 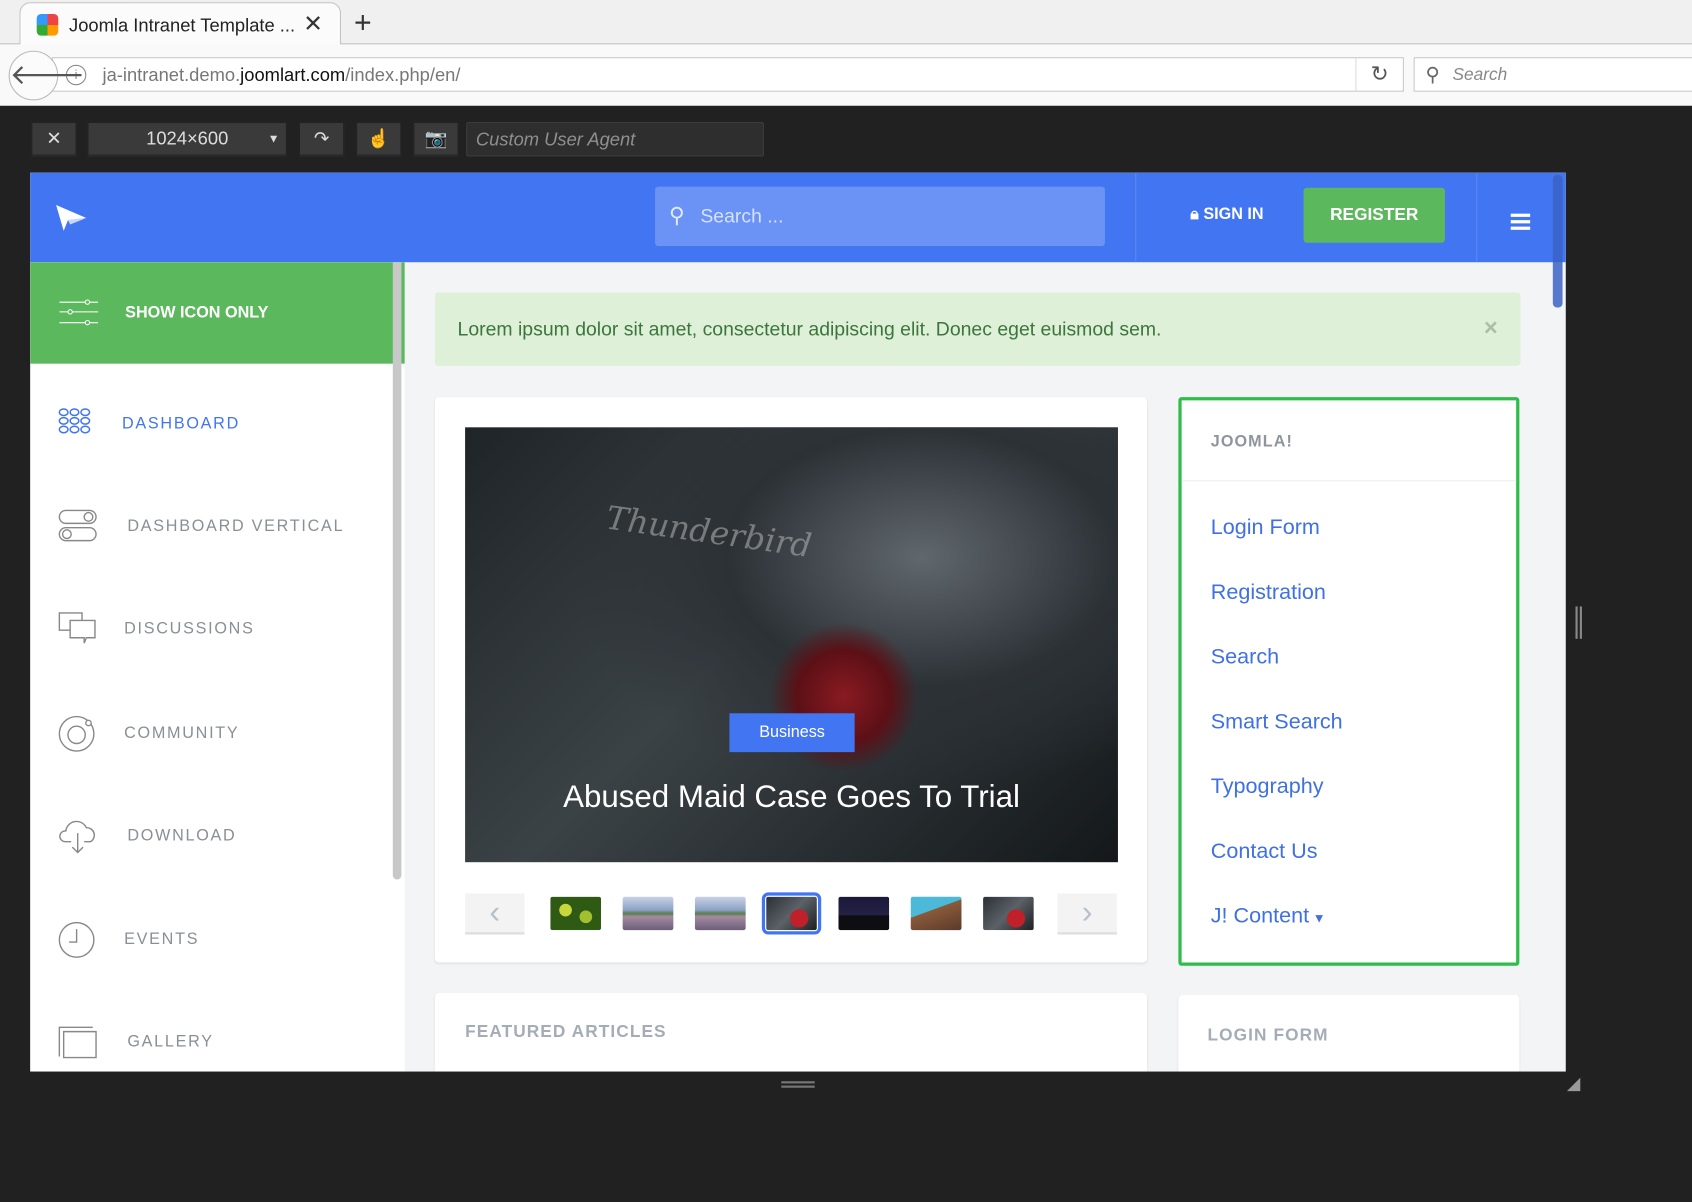 I want to click on link-typography: Typography, so click(x=1267, y=787).